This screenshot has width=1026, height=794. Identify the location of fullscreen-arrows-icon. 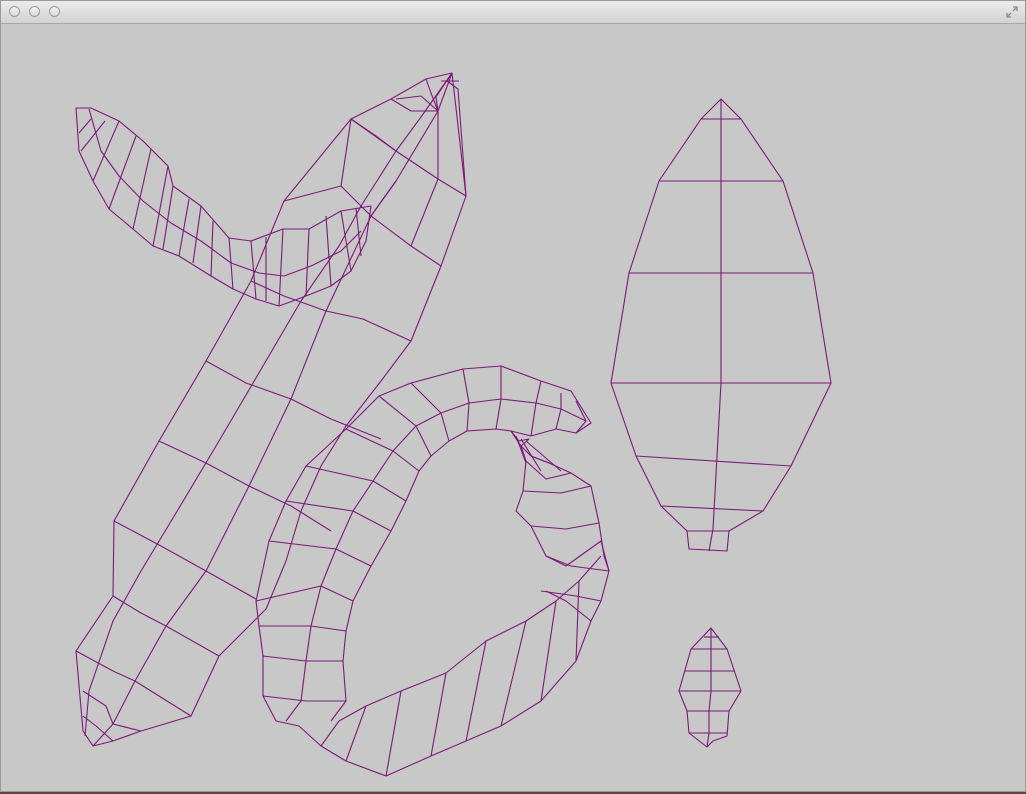
(1012, 12).